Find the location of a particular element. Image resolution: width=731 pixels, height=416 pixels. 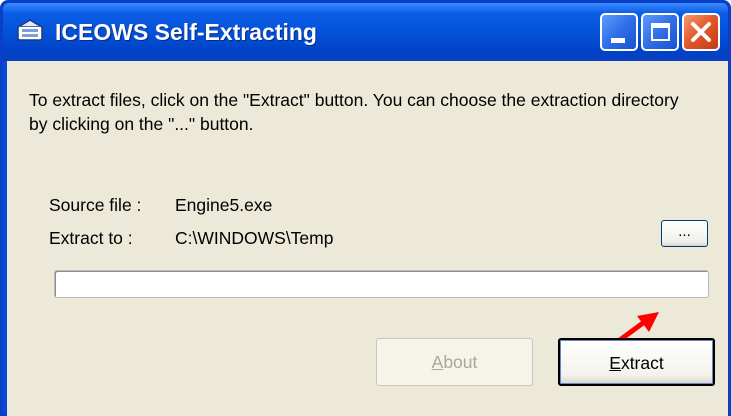

window-title: ICEOWS Self-Extracting is located at coordinates (186, 32).